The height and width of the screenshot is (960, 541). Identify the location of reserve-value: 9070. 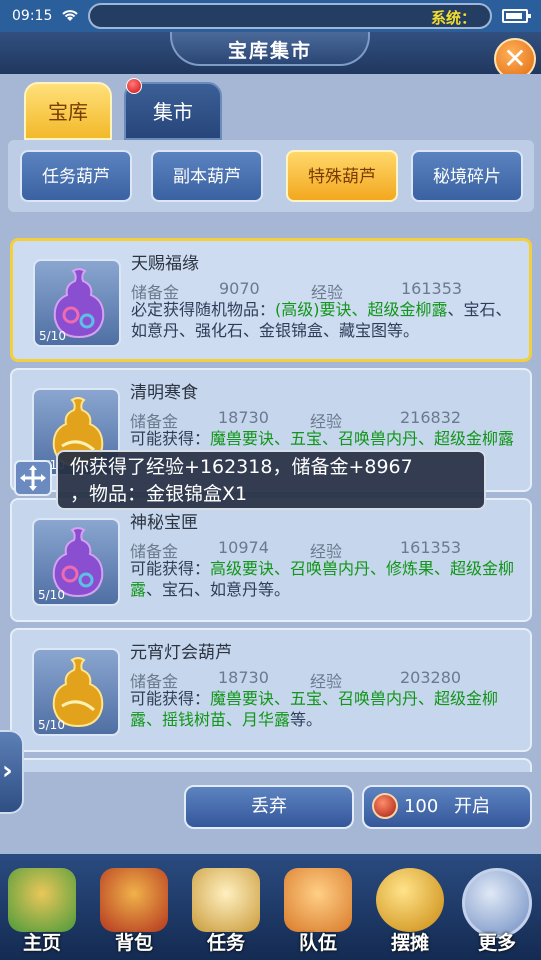
(239, 288).